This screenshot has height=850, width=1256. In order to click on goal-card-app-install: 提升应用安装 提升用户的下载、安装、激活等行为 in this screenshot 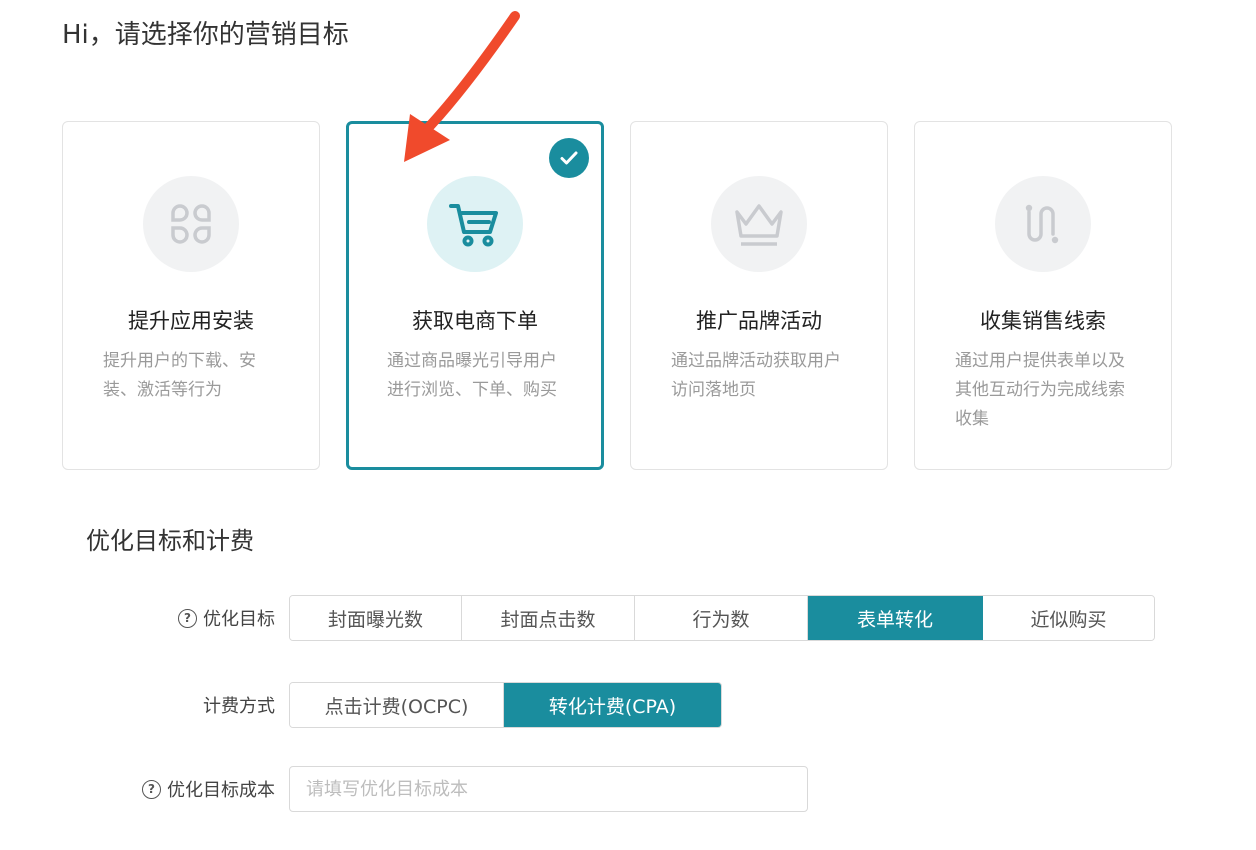, I will do `click(191, 295)`.